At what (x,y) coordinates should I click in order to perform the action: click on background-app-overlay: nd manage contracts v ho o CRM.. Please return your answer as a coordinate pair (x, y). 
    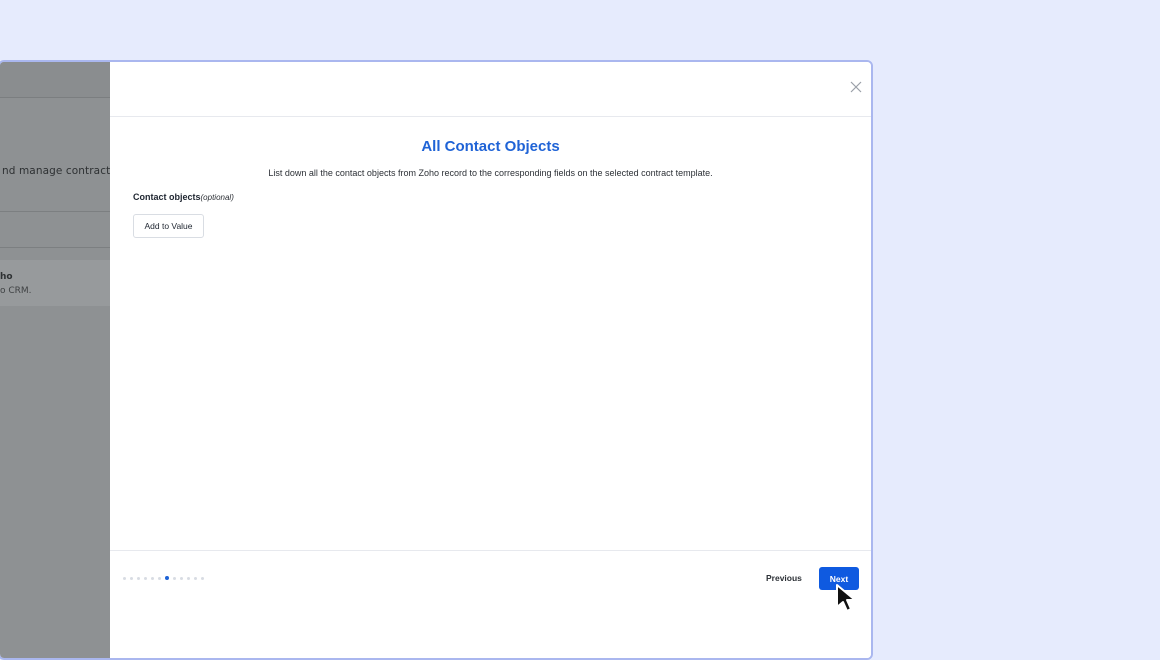
    Looking at the image, I should click on (63, 360).